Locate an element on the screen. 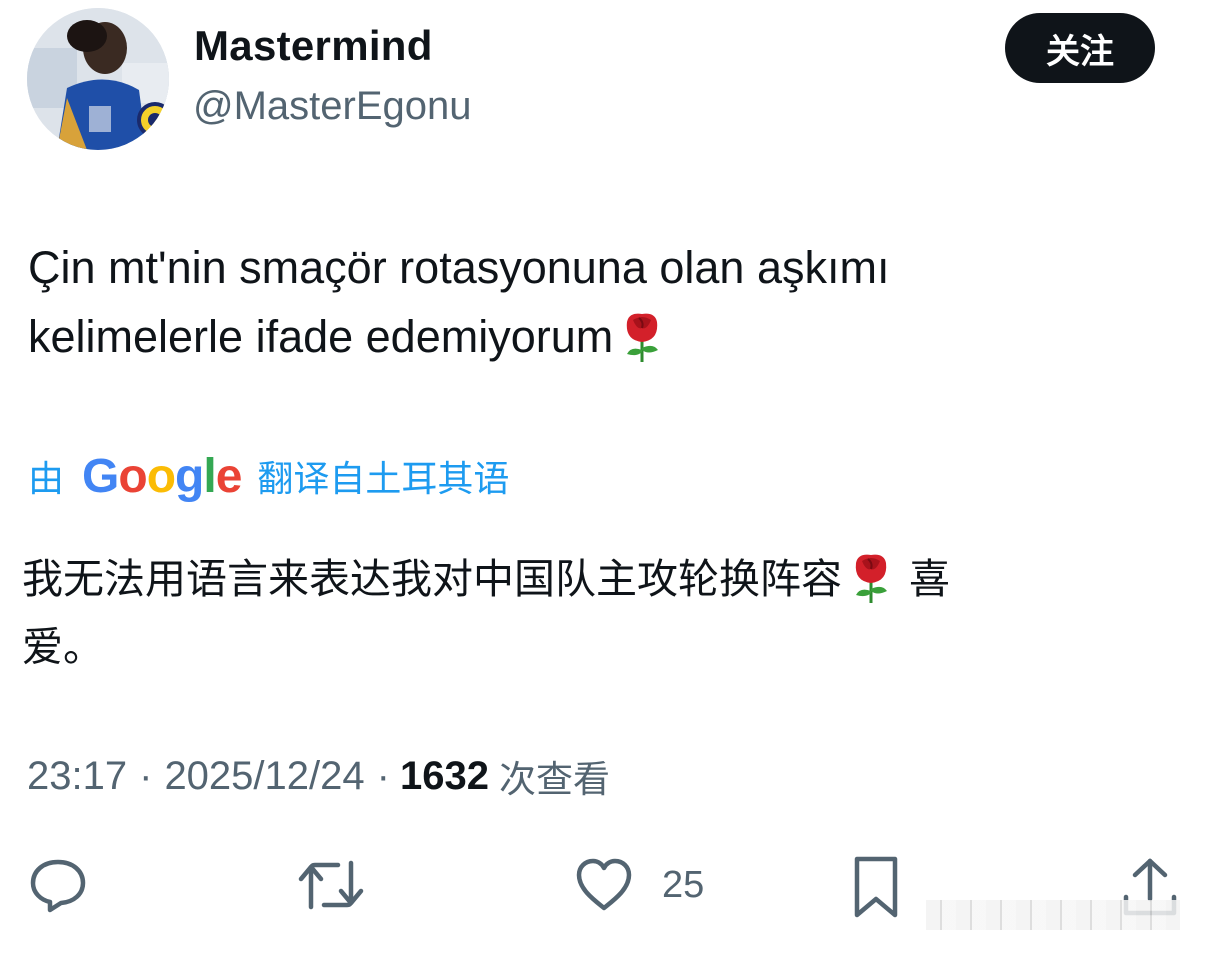 The image size is (1206, 956). tweet-meta: 23:17 · 2025/12/24 · 1632 次查看 is located at coordinates (318, 776).